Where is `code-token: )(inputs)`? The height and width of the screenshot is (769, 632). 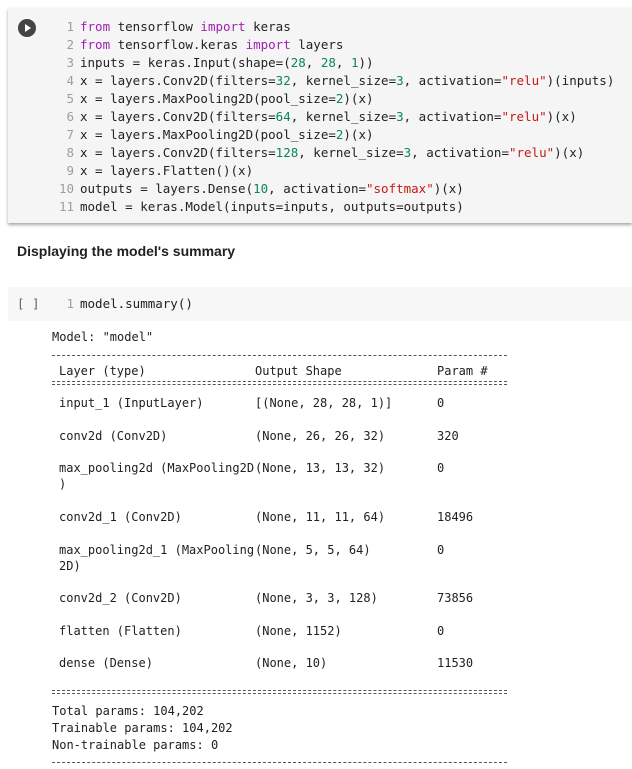
code-token: )(inputs) is located at coordinates (580, 80).